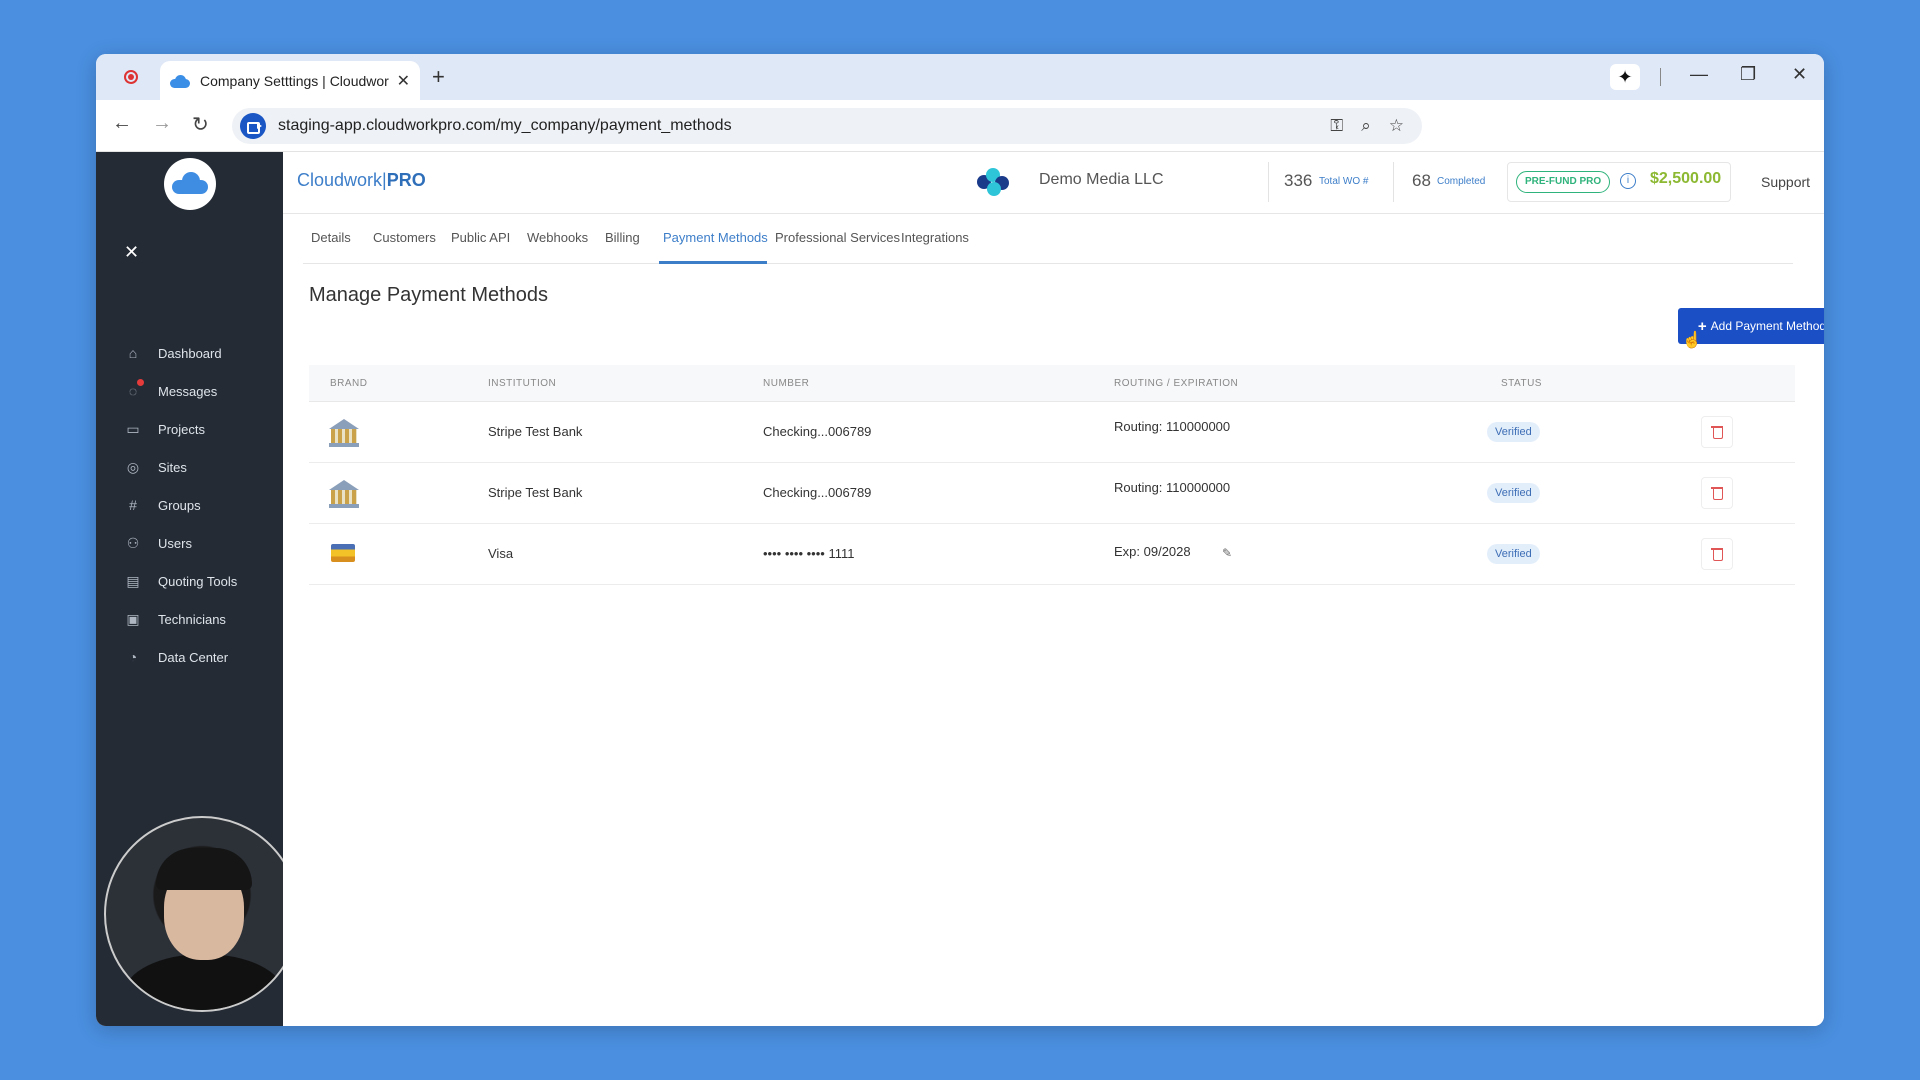 This screenshot has width=1920, height=1080. Describe the element at coordinates (438, 77) in the screenshot. I see `new-tab-icon: +` at that location.